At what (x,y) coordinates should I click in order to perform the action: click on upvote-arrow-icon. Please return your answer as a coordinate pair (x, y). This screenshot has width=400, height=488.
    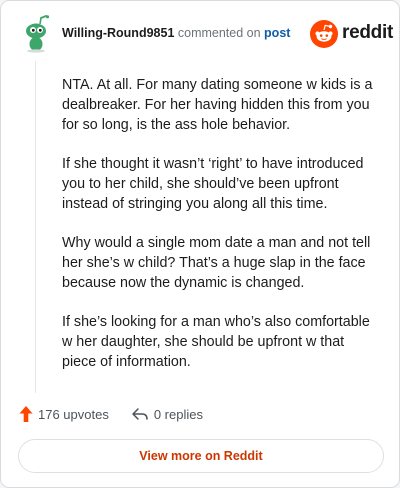
    Looking at the image, I should click on (26, 414).